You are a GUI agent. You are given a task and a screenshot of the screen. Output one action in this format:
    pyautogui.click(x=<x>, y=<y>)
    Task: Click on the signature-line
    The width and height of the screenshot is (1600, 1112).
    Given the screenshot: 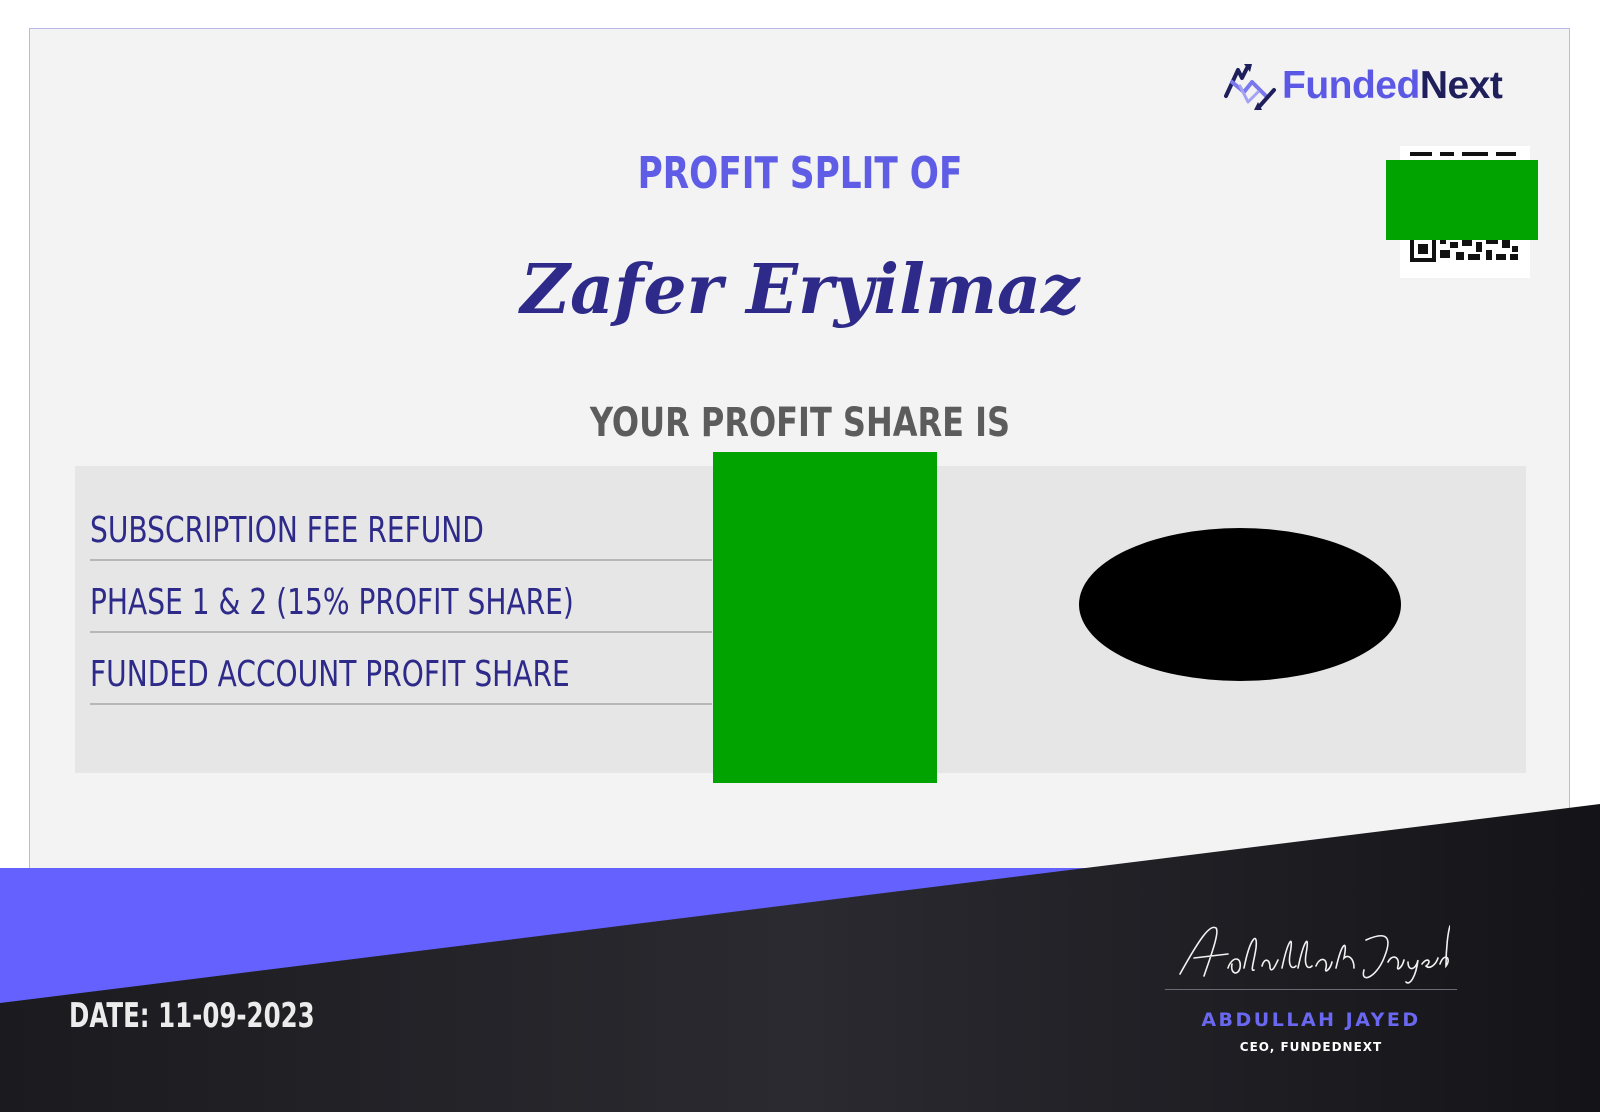 What is the action you would take?
    pyautogui.click(x=1311, y=989)
    